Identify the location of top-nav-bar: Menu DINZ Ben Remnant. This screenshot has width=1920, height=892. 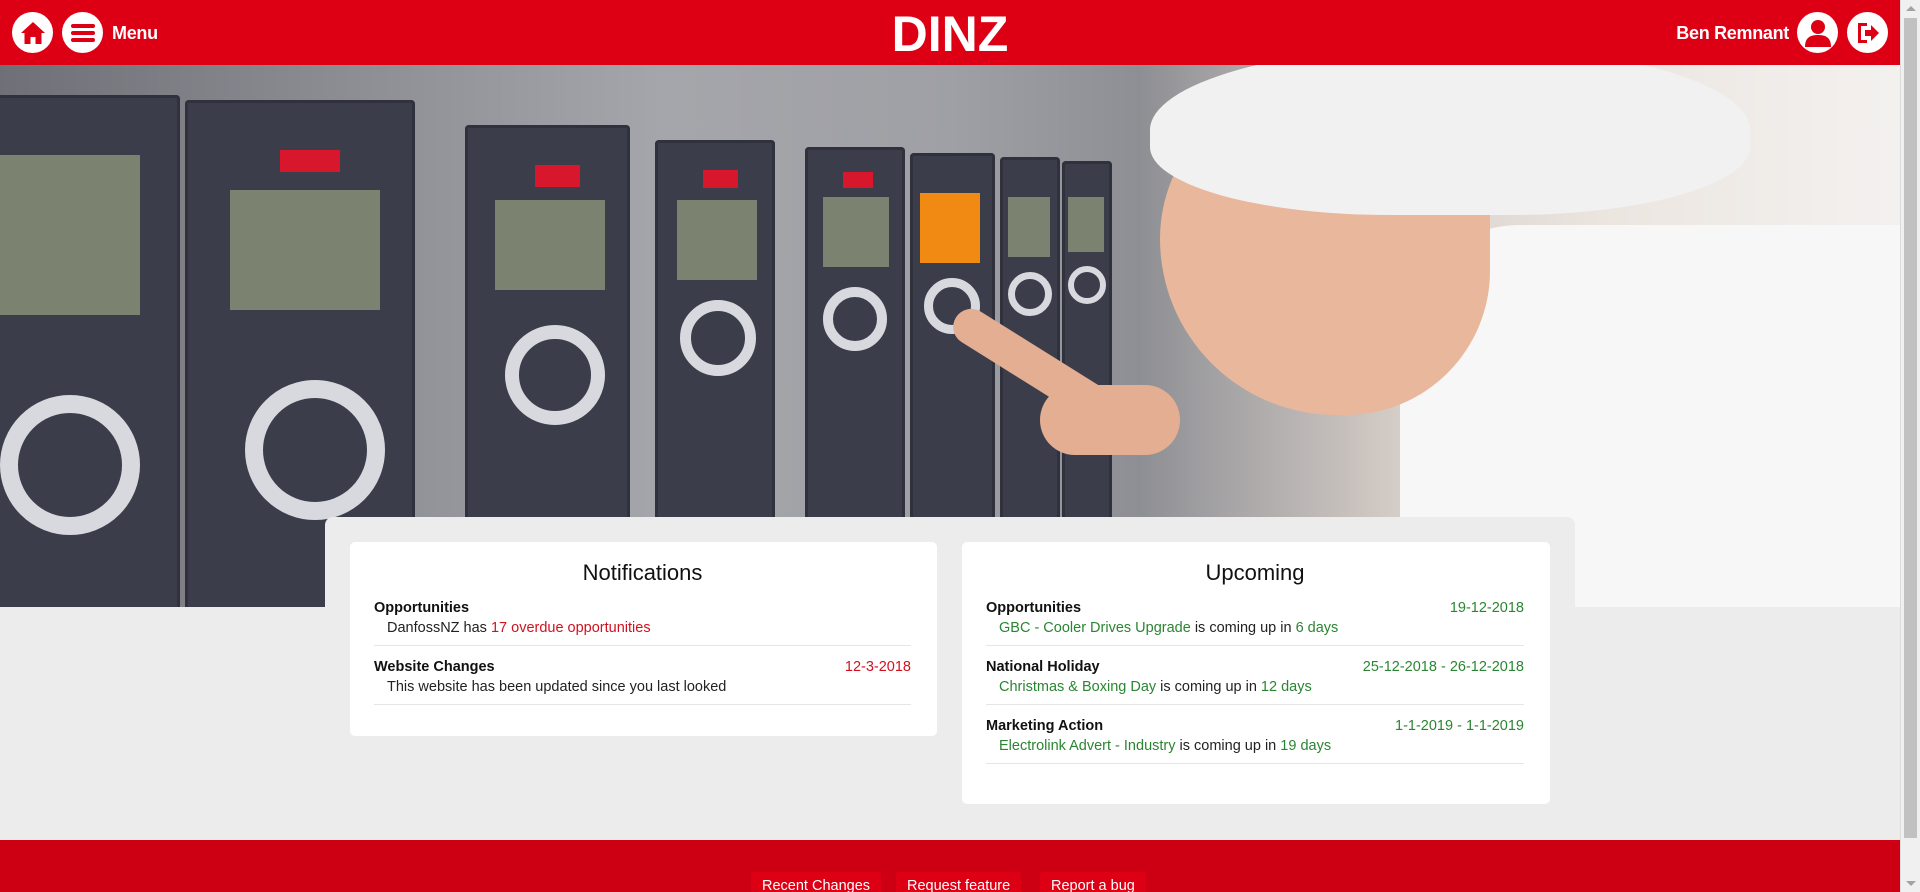
(950, 32).